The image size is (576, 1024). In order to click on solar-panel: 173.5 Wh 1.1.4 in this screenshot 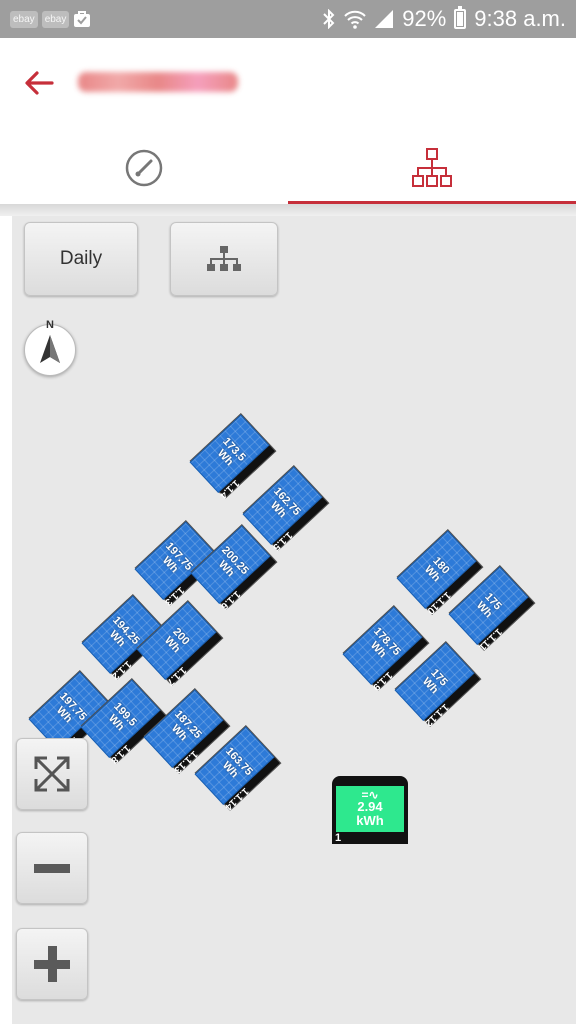, I will do `click(233, 456)`.